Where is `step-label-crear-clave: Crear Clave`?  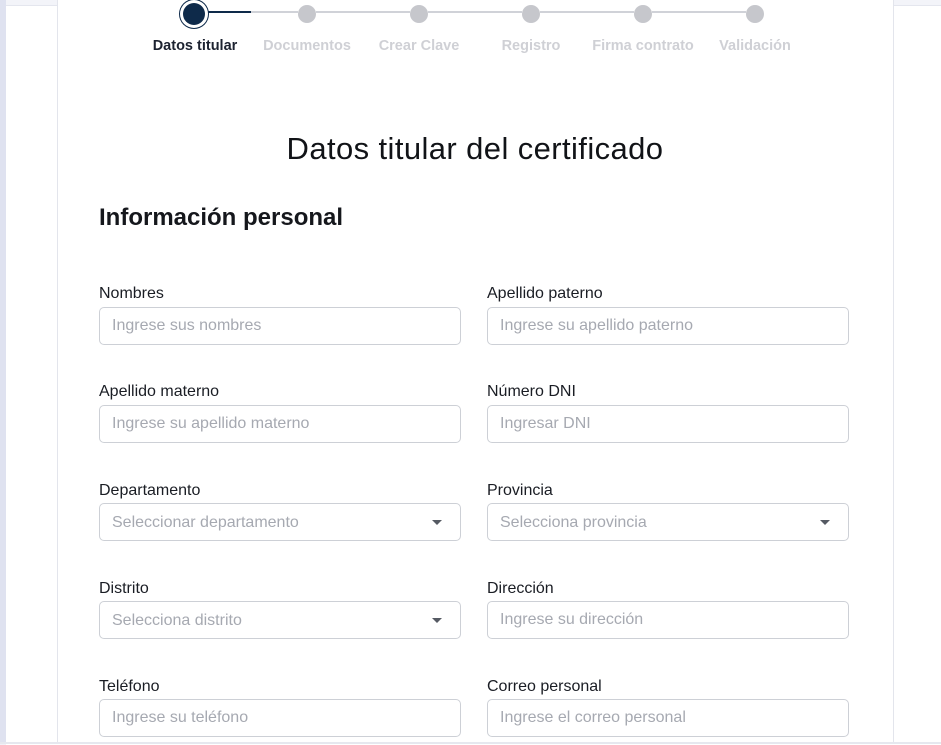 step-label-crear-clave: Crear Clave is located at coordinates (419, 46).